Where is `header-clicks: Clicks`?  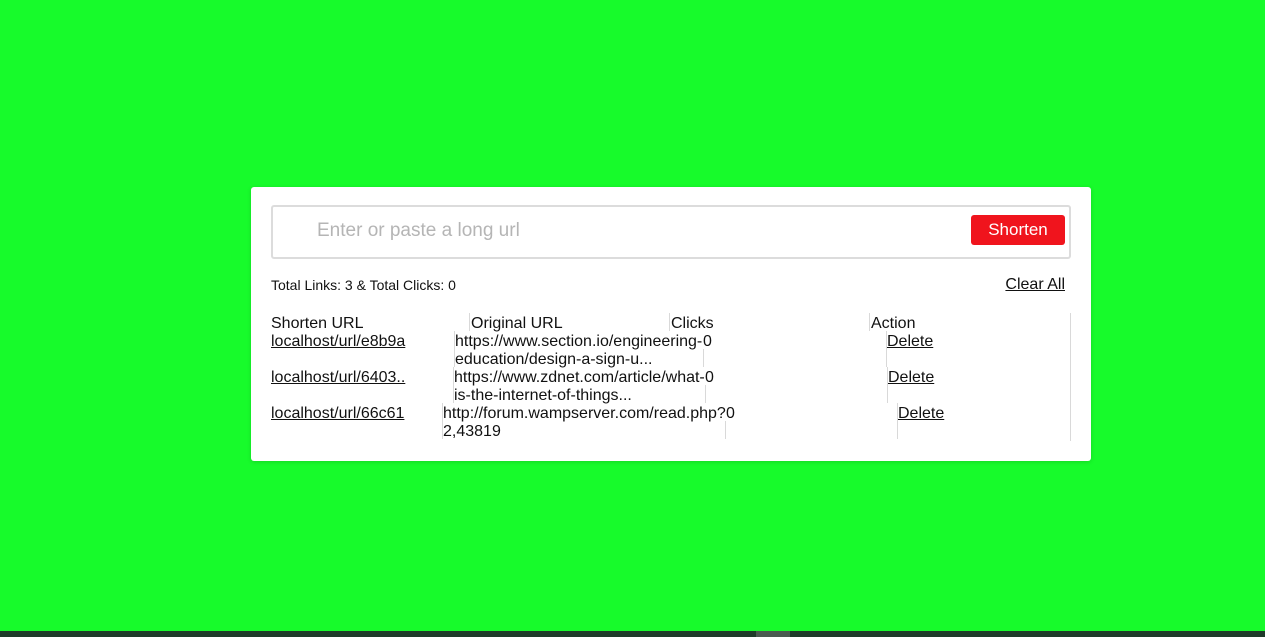
header-clicks: Clicks is located at coordinates (692, 323).